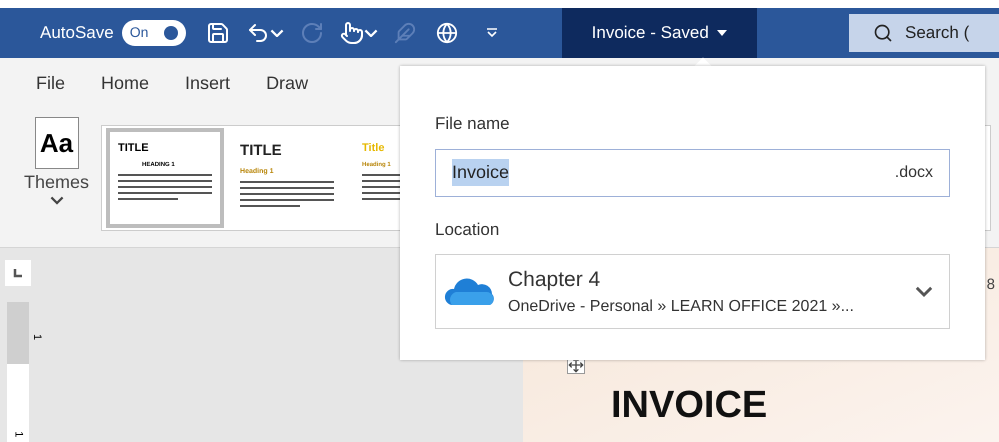 The image size is (999, 442). Describe the element at coordinates (287, 84) in the screenshot. I see `ribbon-tab: Draw` at that location.